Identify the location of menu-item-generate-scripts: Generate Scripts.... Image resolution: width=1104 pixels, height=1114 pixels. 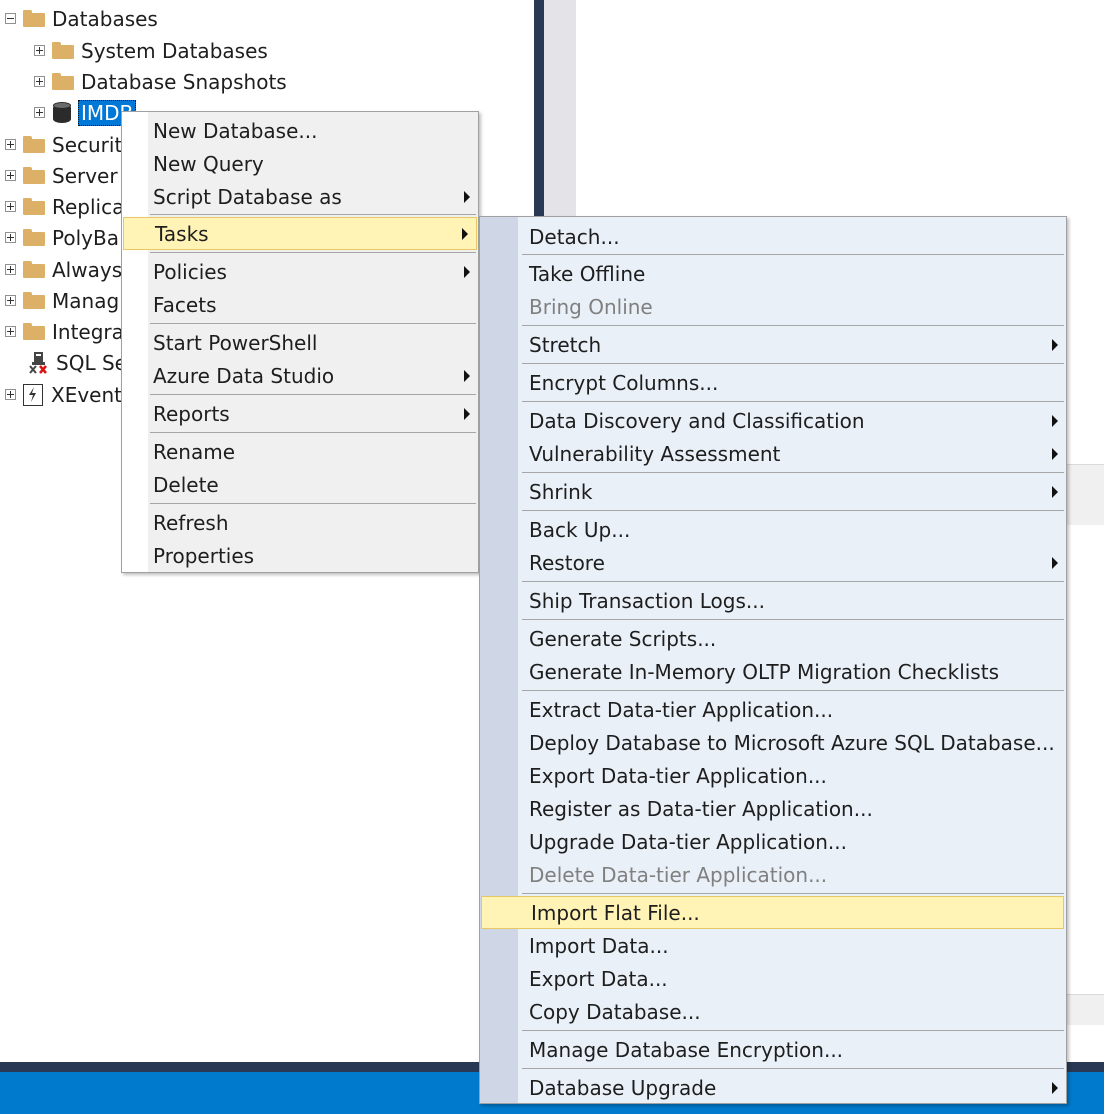
(773, 638).